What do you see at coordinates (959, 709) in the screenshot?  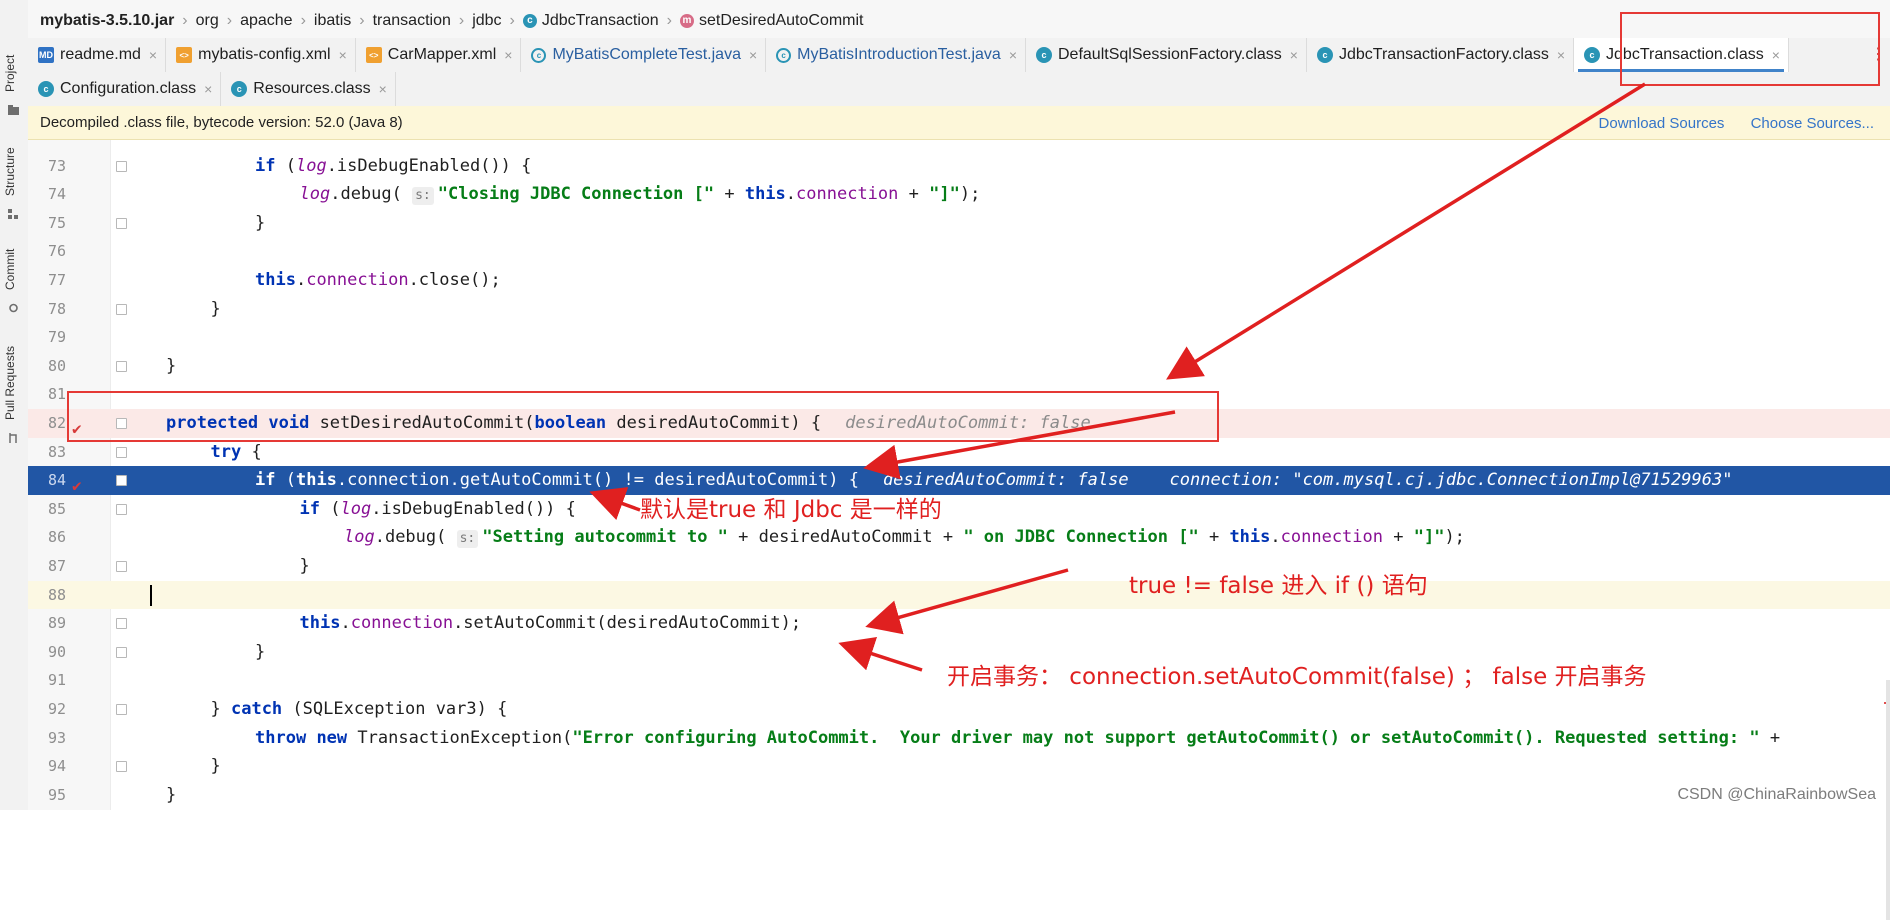 I see `code-line: 92} catch (SQLException var3) {` at bounding box center [959, 709].